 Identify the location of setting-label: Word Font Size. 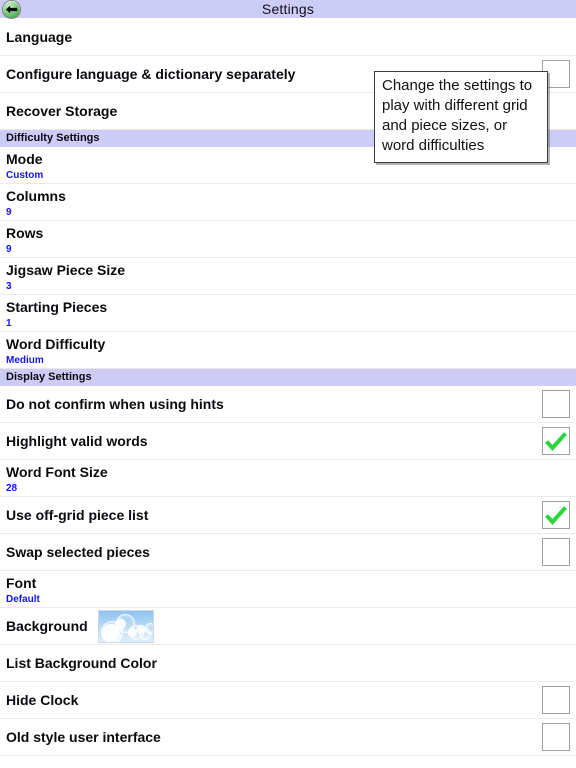
(57, 472).